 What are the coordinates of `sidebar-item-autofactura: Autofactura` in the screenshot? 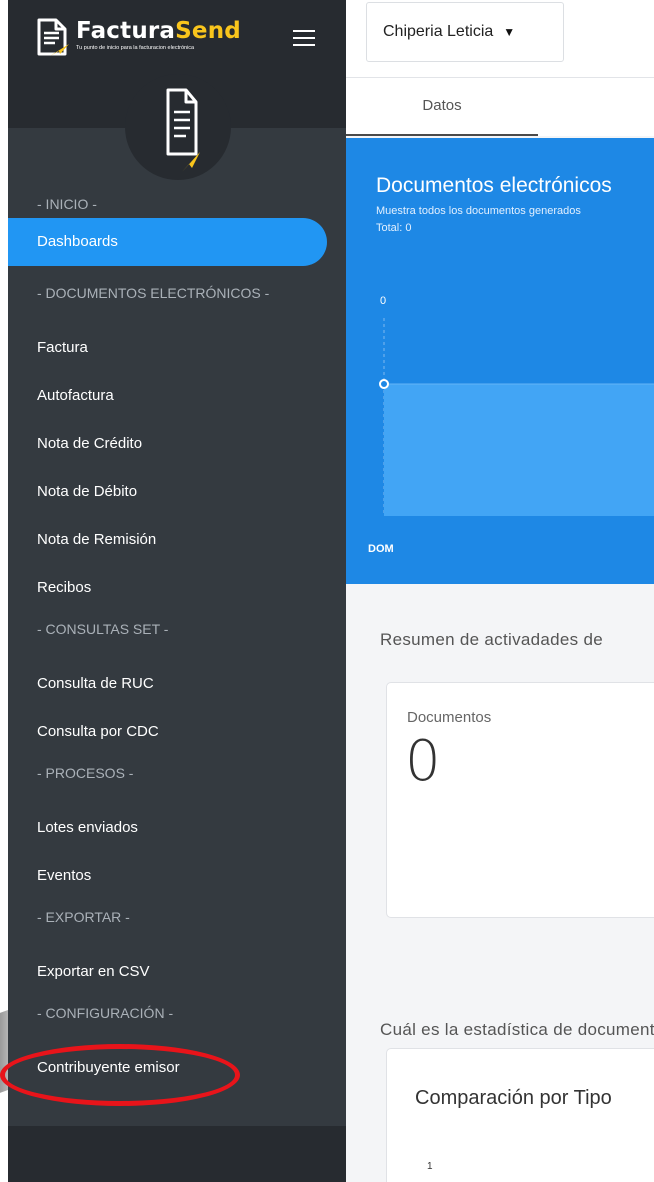 It's located at (177, 396).